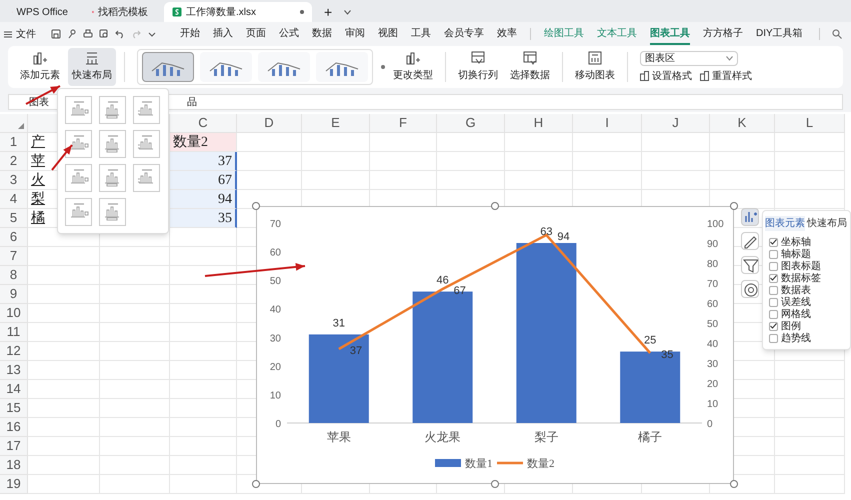 The image size is (851, 500). What do you see at coordinates (26, 34) in the screenshot?
I see `file-menu: 文件` at bounding box center [26, 34].